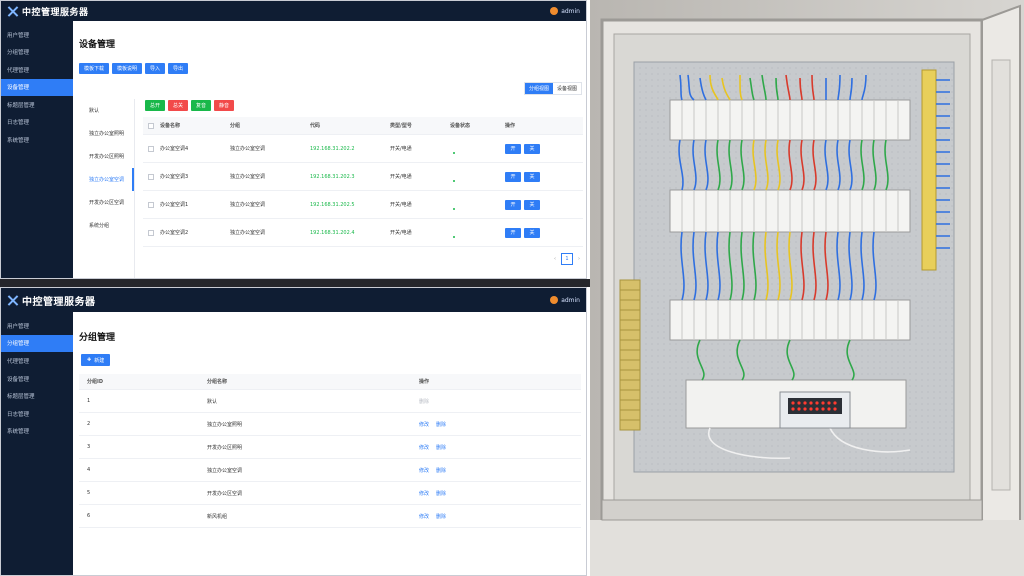 Image resolution: width=1024 pixels, height=576 pixels. Describe the element at coordinates (155, 105) in the screenshot. I see `all-on-button: 总开` at that location.